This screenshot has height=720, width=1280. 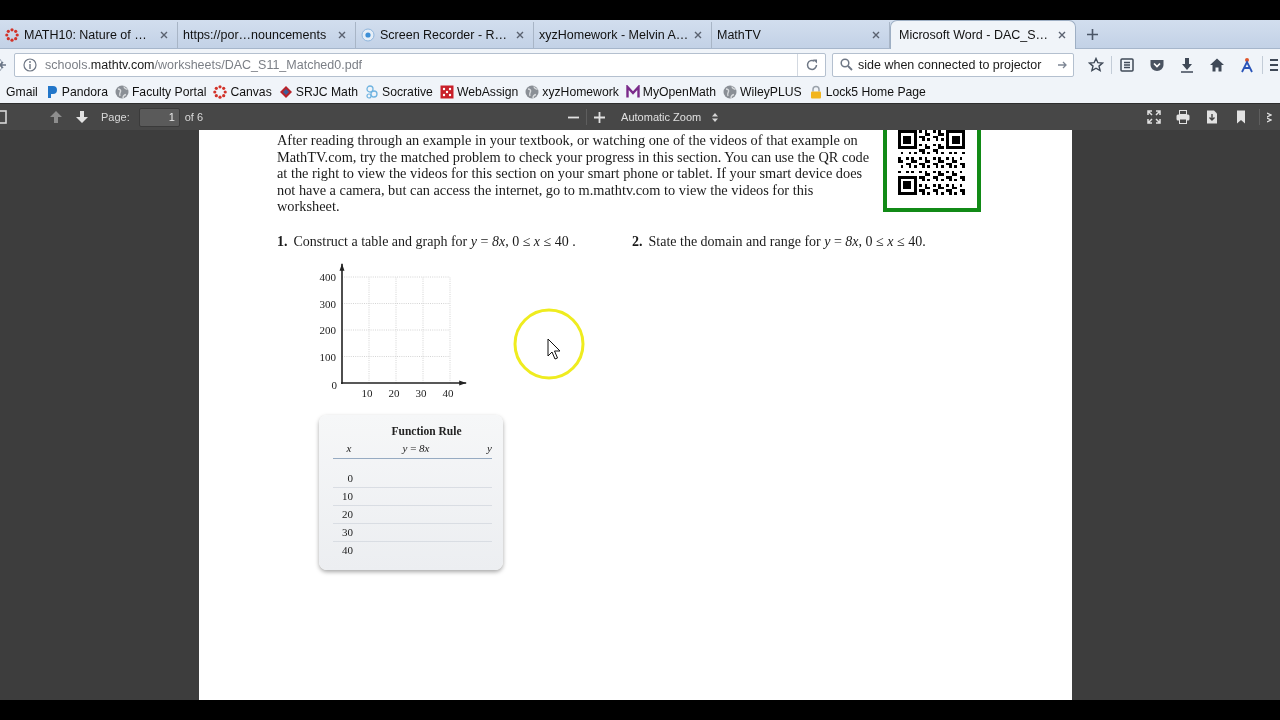 What do you see at coordinates (426, 430) in the screenshot?
I see `table-title: Function Rule` at bounding box center [426, 430].